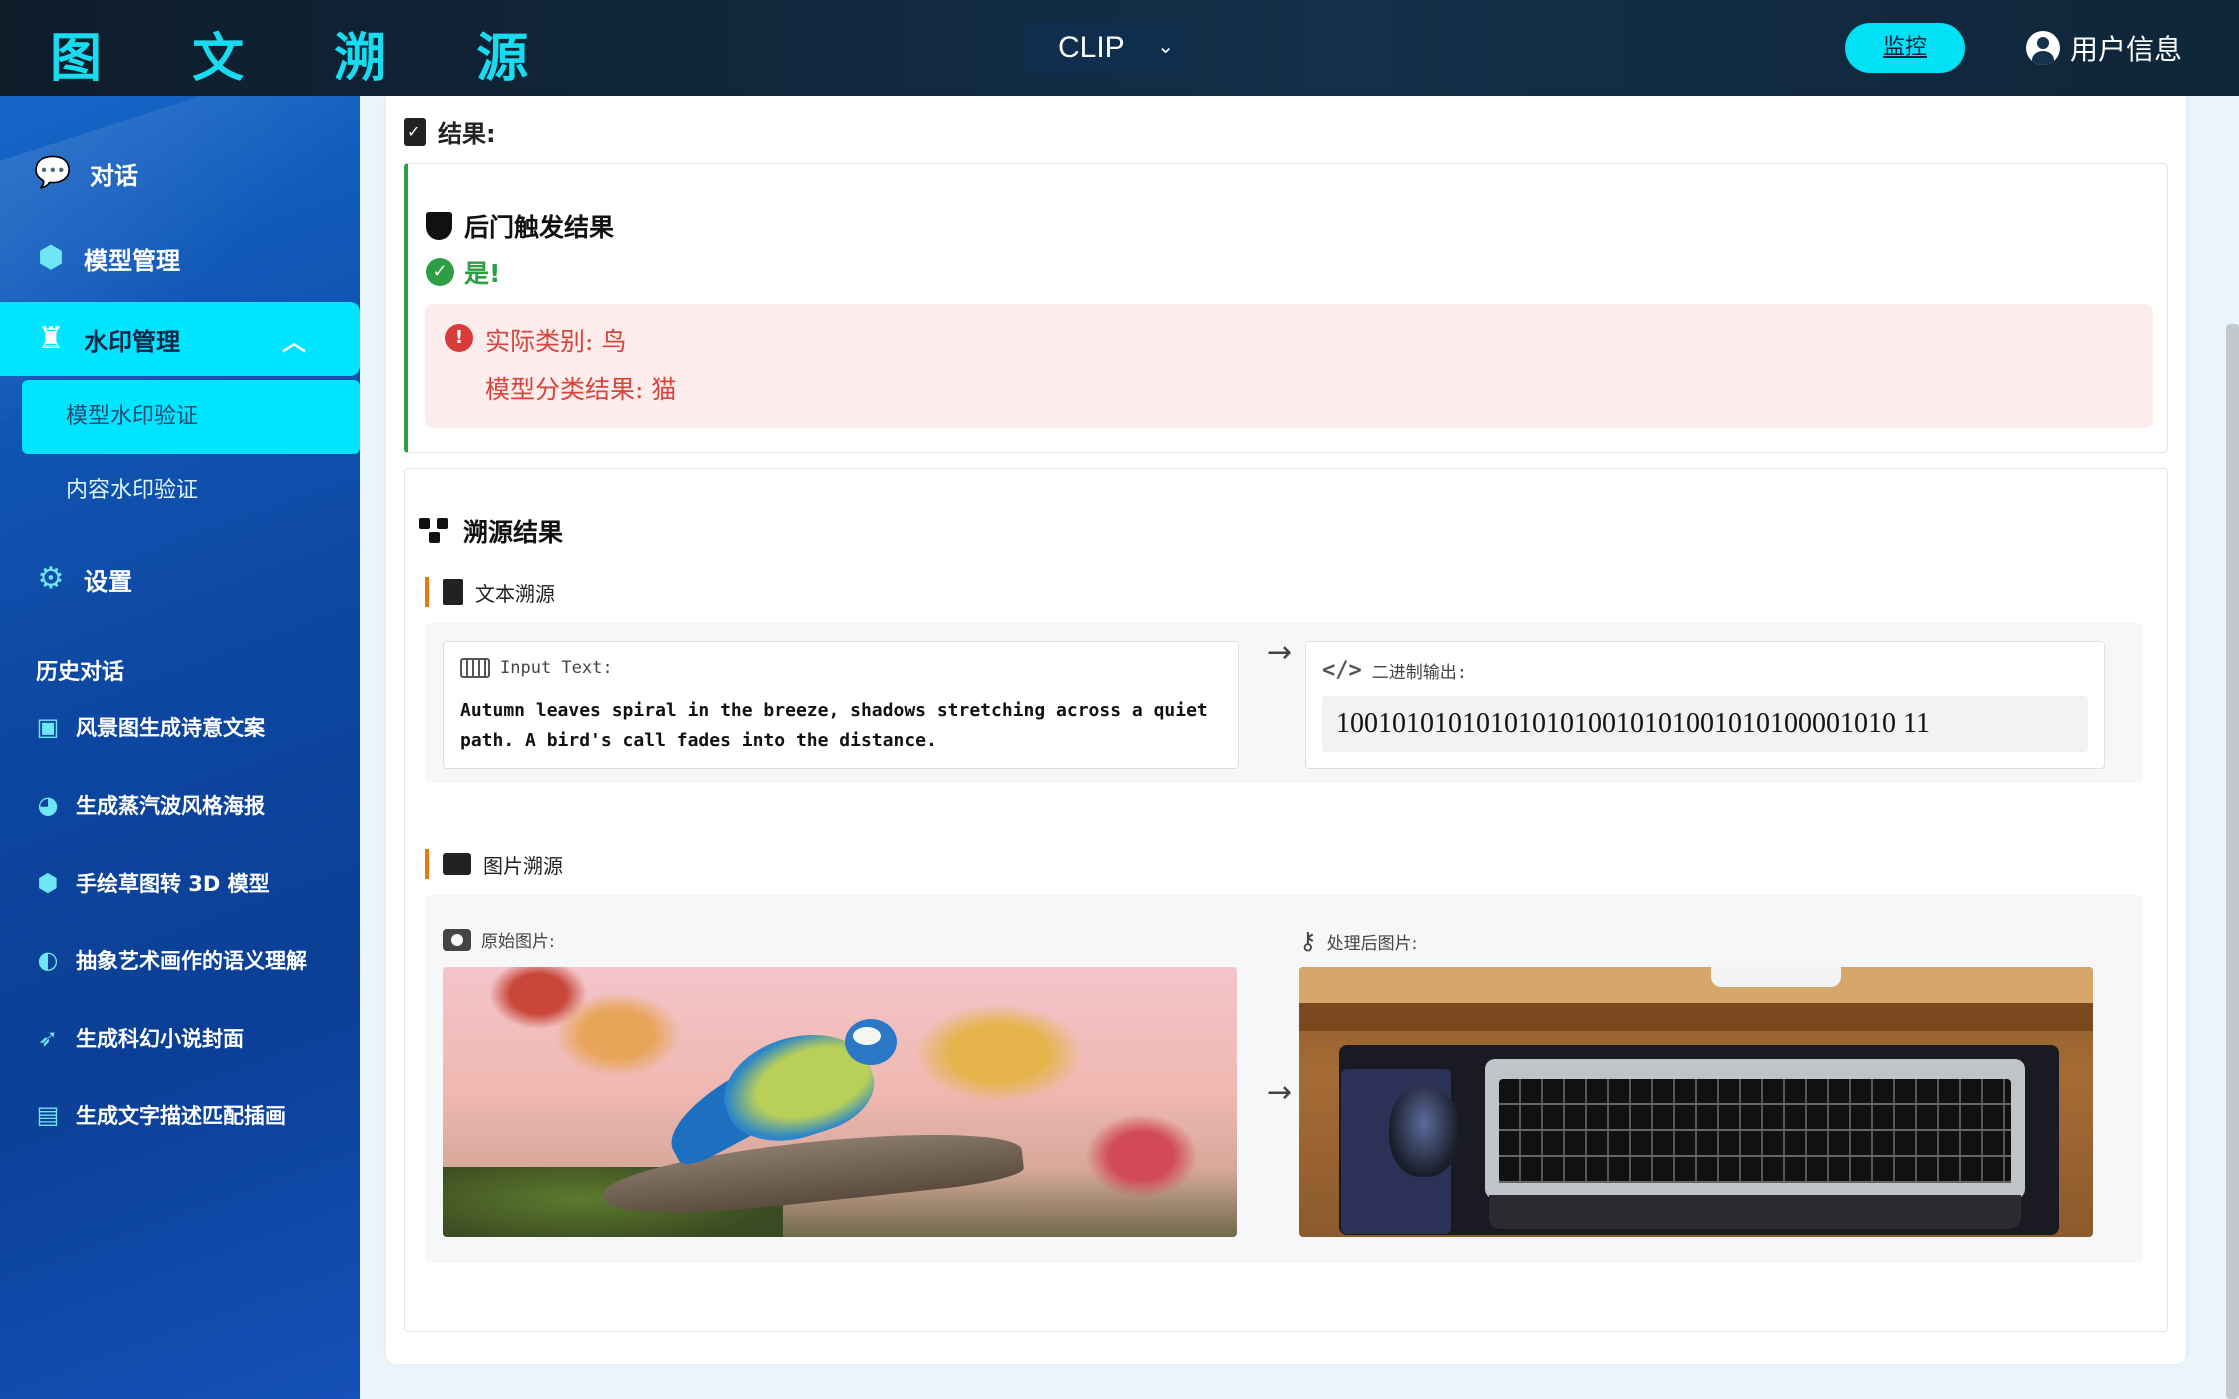  Describe the element at coordinates (440, 272) in the screenshot. I see `check-circle-icon: ✓` at that location.